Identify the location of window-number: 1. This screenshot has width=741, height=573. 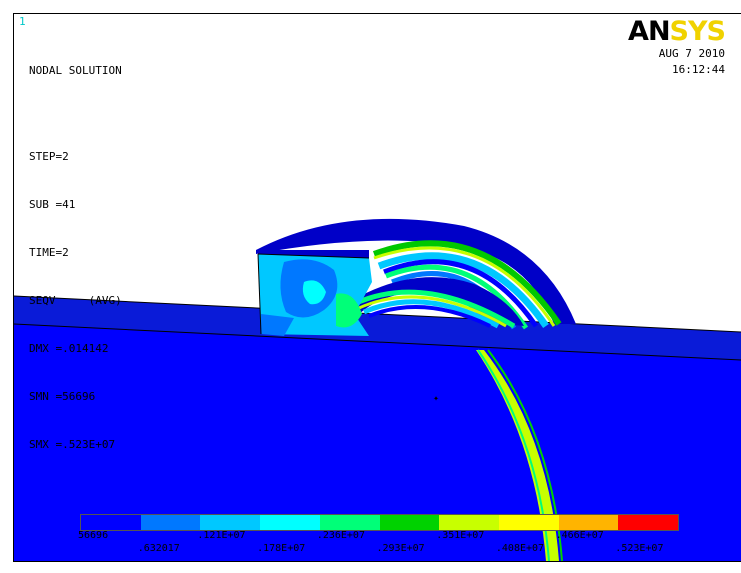
(22, 21).